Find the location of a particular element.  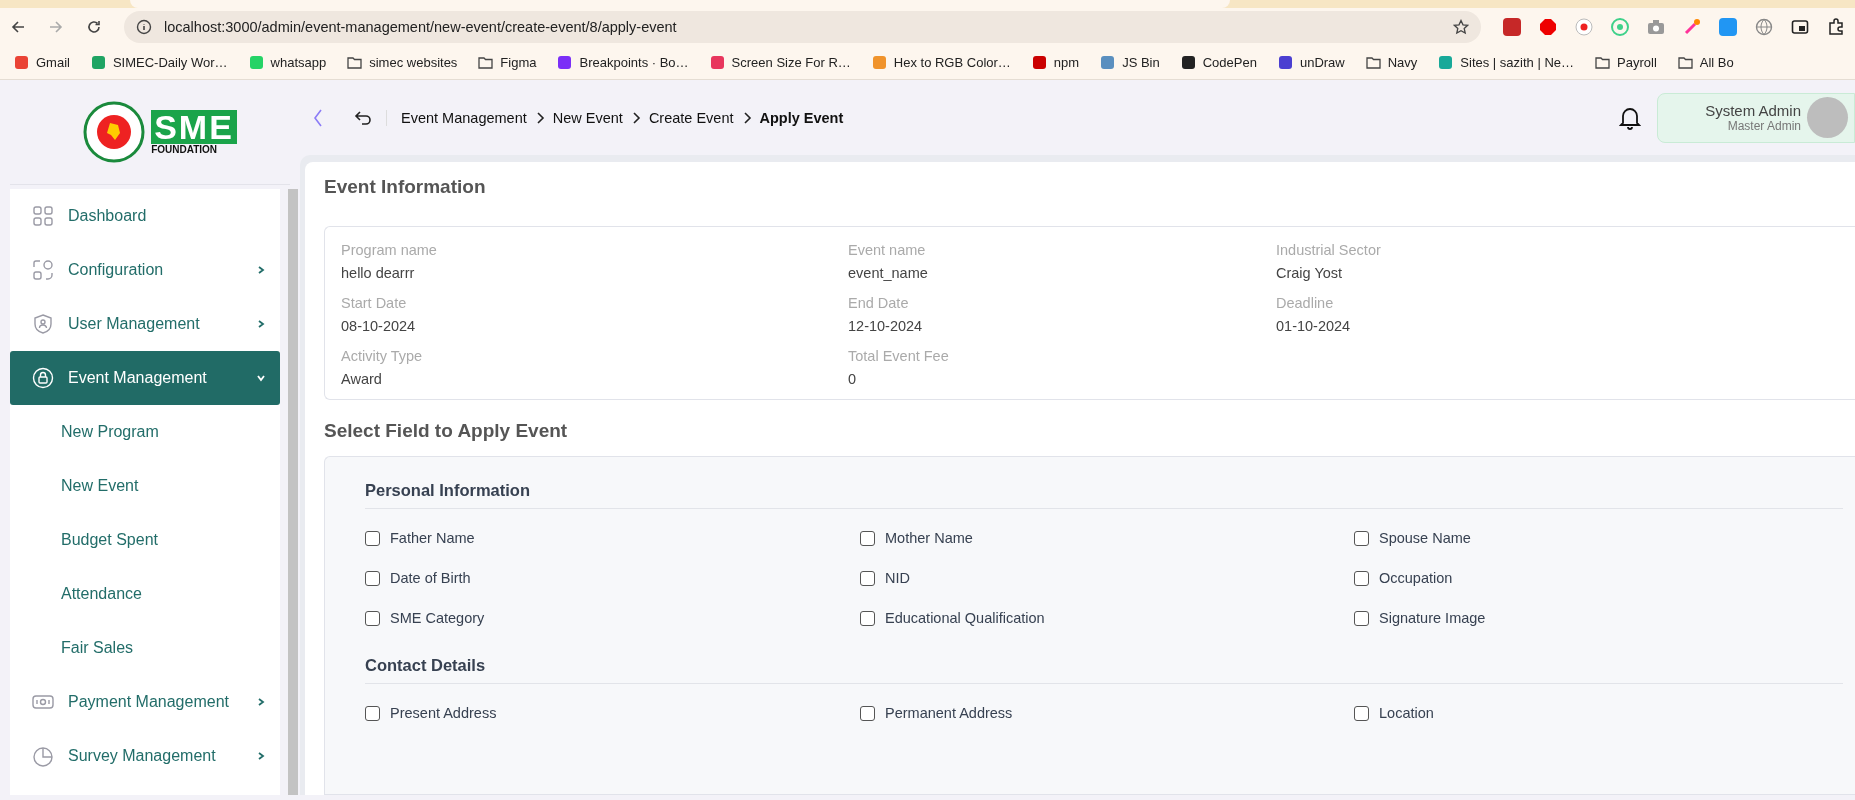

avatar is located at coordinates (1827, 117).